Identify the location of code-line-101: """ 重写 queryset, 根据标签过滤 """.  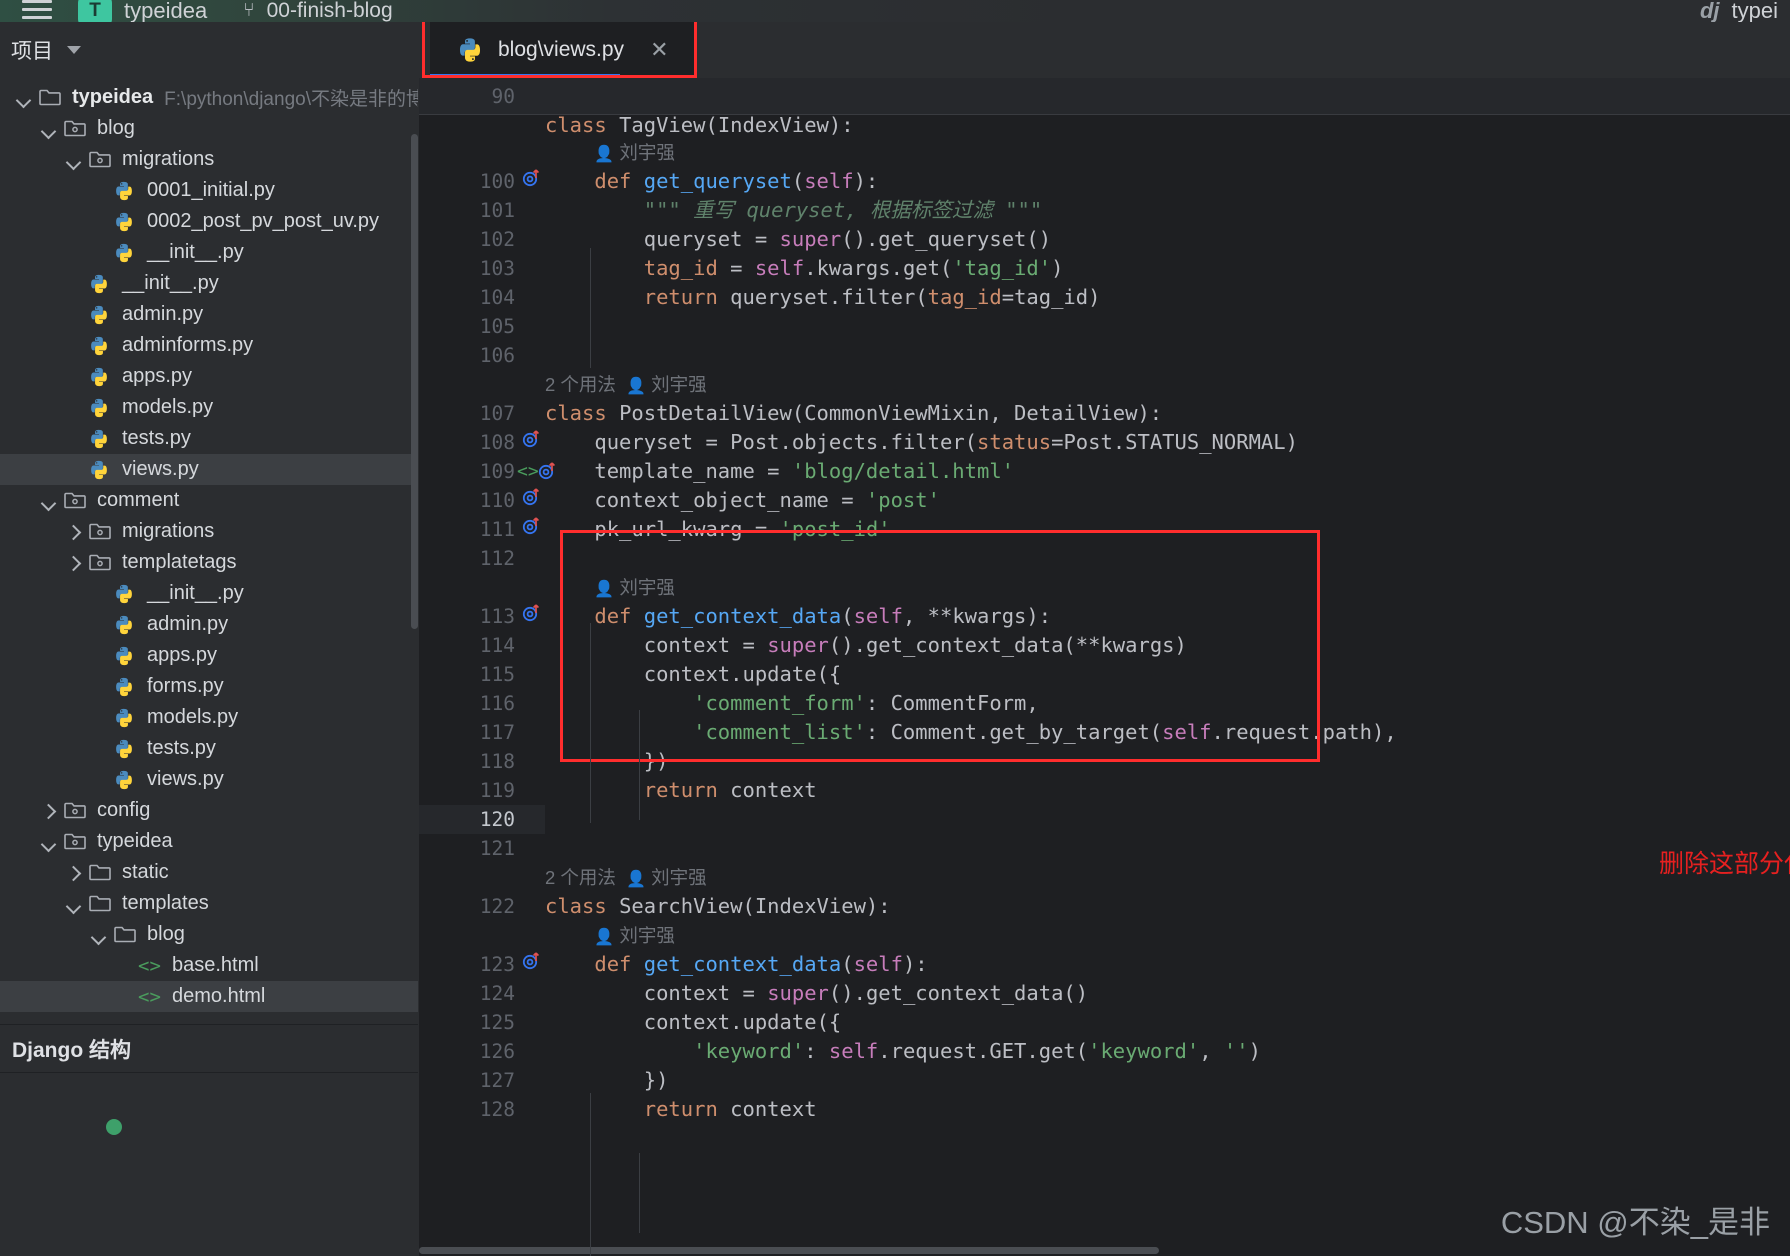
(1104, 210).